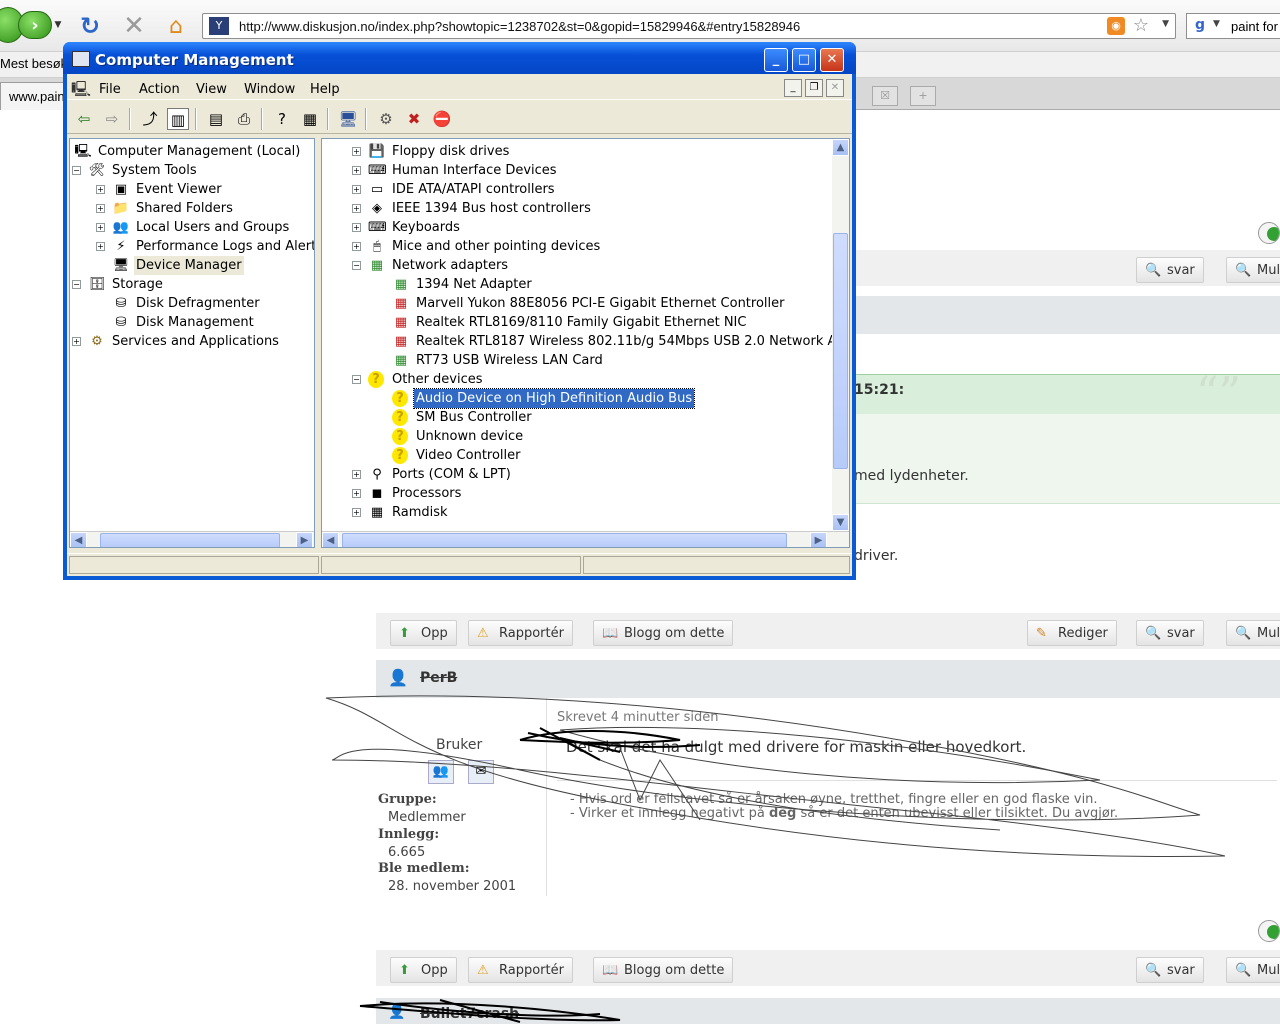 The height and width of the screenshot is (1024, 1280). What do you see at coordinates (793, 88) in the screenshot?
I see `child-minimize-button: _` at bounding box center [793, 88].